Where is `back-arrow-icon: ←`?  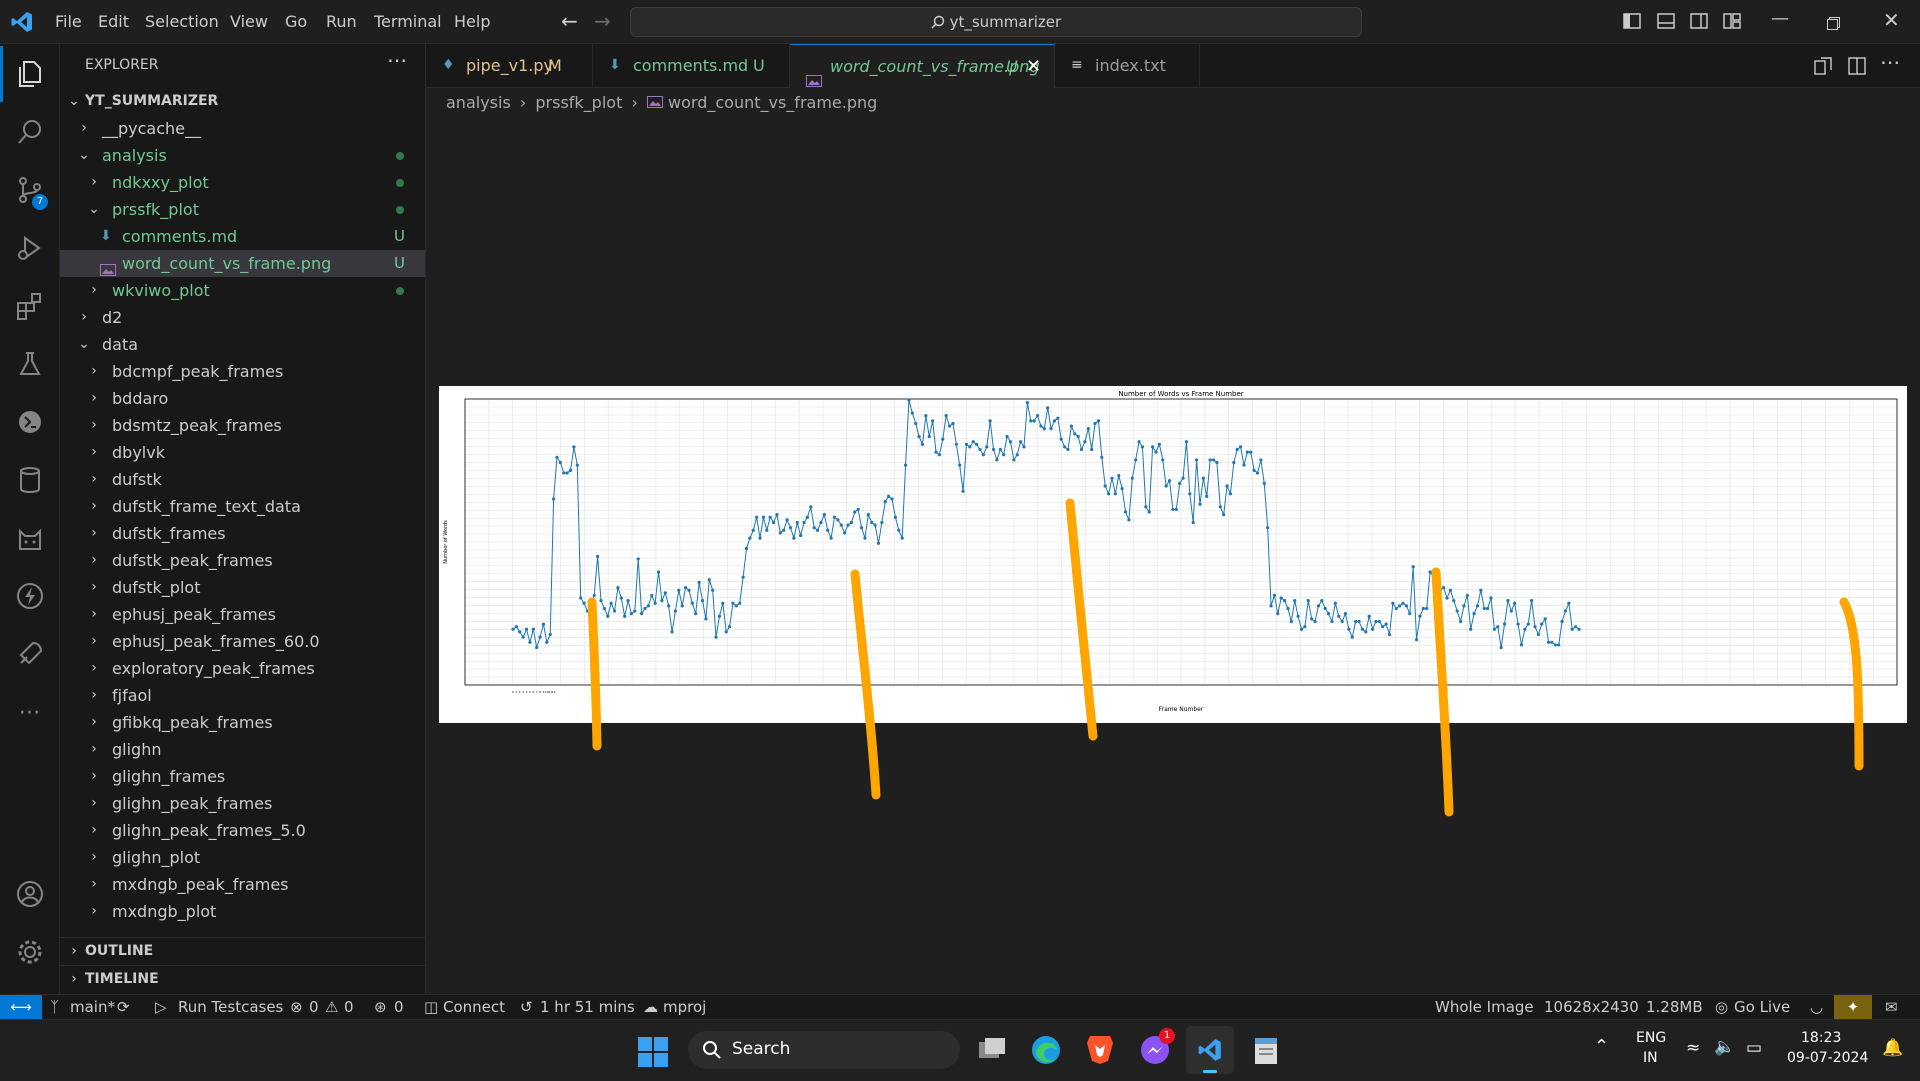
back-arrow-icon: ← is located at coordinates (569, 21).